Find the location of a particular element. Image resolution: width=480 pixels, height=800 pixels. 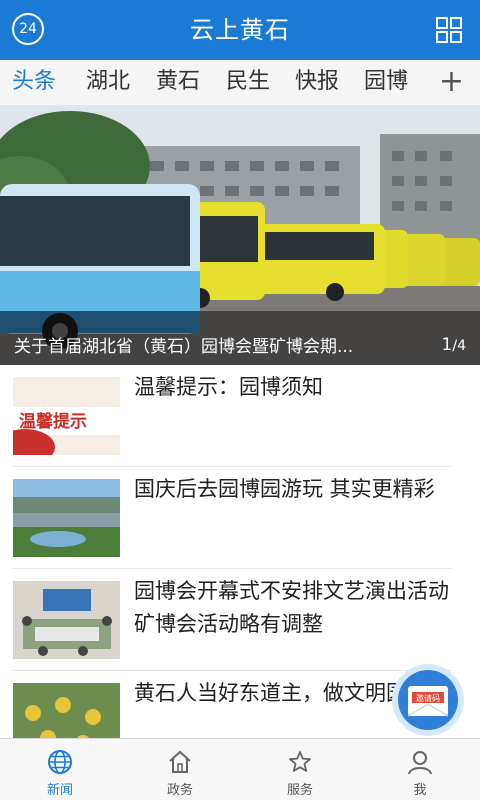

top-bar: 24 云上黄石 is located at coordinates (240, 30).